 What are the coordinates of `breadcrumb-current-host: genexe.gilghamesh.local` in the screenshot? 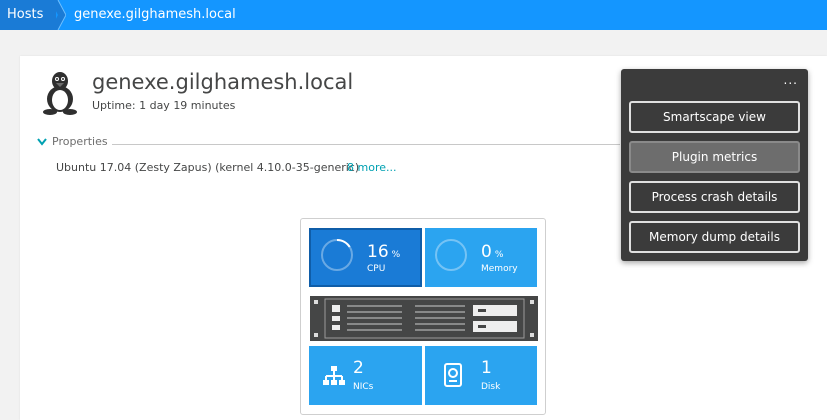 It's located at (155, 15).